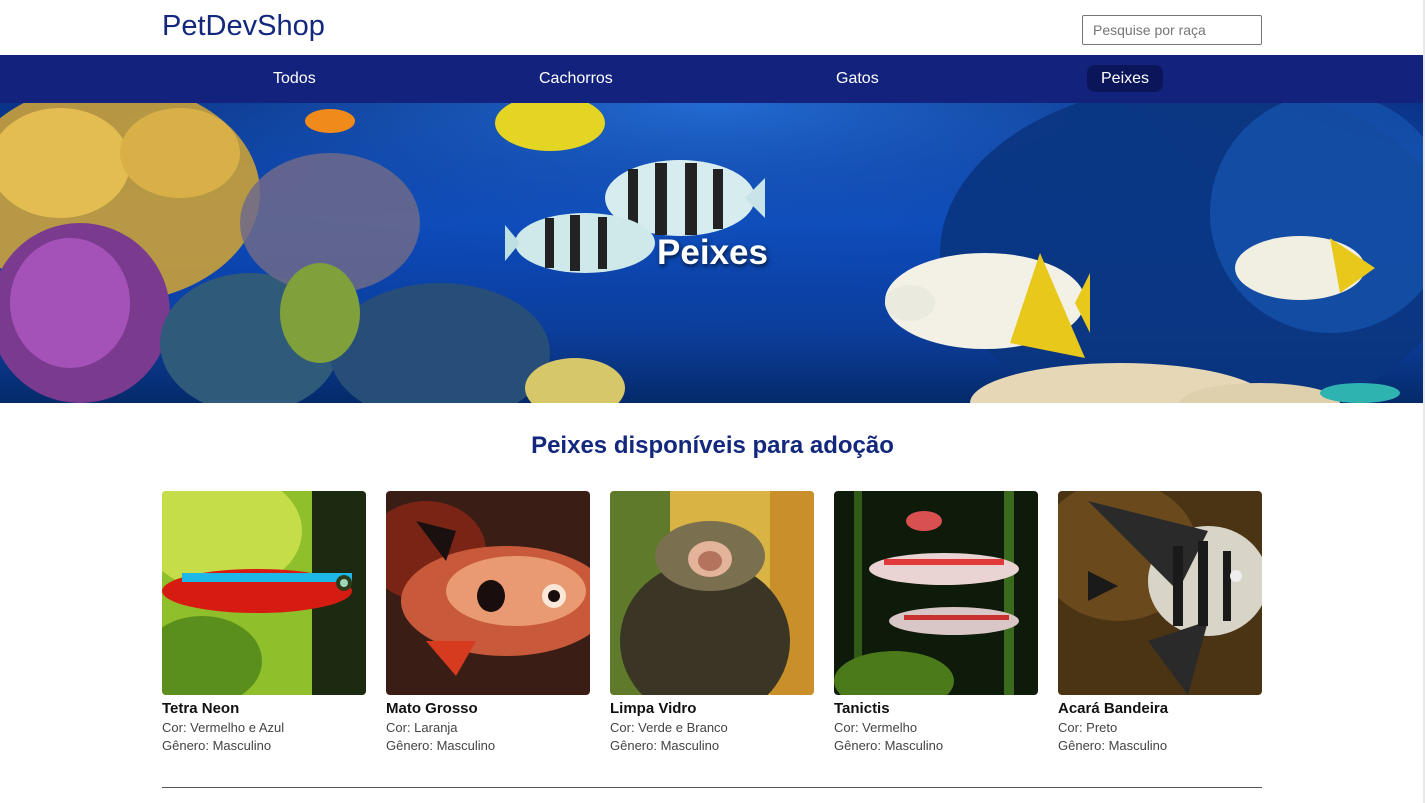 The width and height of the screenshot is (1425, 803). Describe the element at coordinates (1088, 727) in the screenshot. I see `pet-color: Cor: Preto` at that location.